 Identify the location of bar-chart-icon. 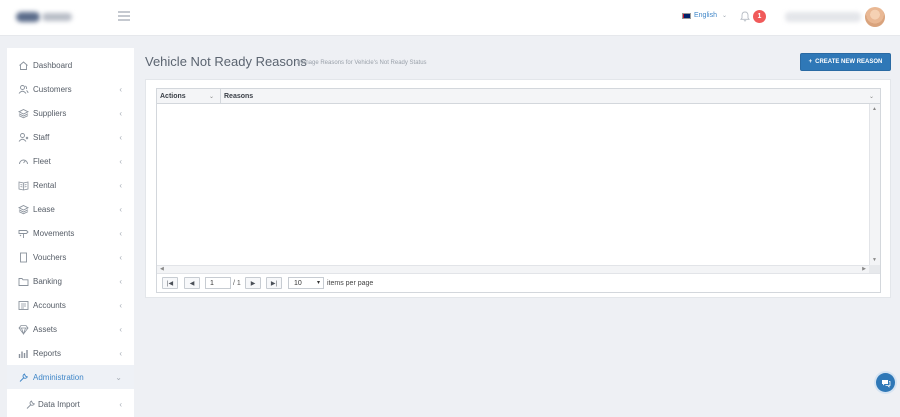
(23, 353).